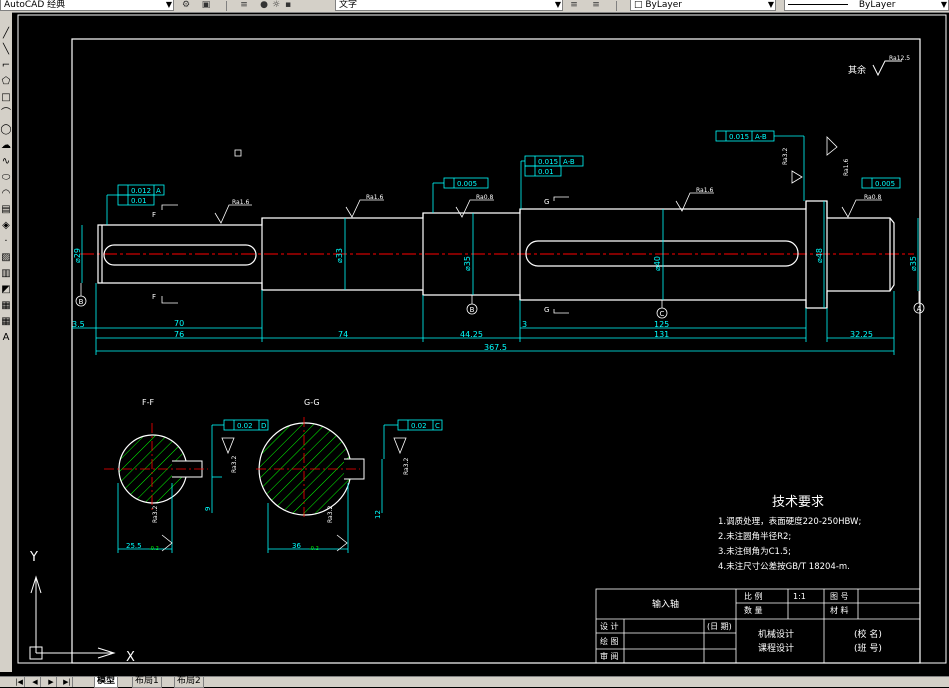 The image size is (949, 688). I want to click on dia-35-a: ⌀35, so click(467, 263).